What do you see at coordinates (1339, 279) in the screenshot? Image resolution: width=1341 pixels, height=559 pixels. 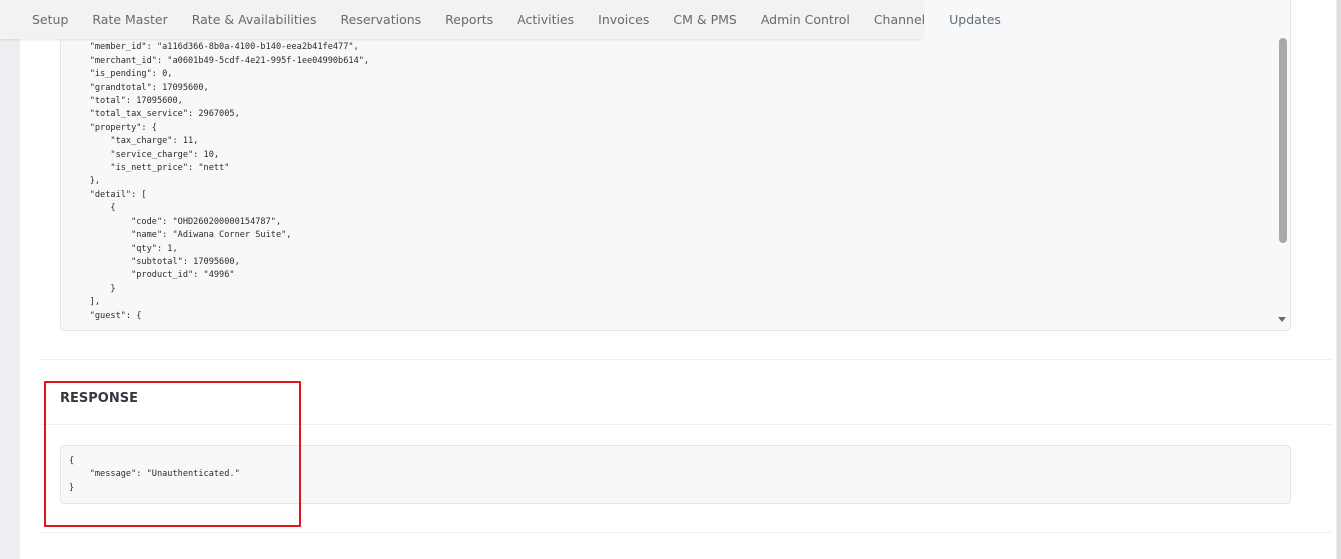 I see `page-scrollbar` at bounding box center [1339, 279].